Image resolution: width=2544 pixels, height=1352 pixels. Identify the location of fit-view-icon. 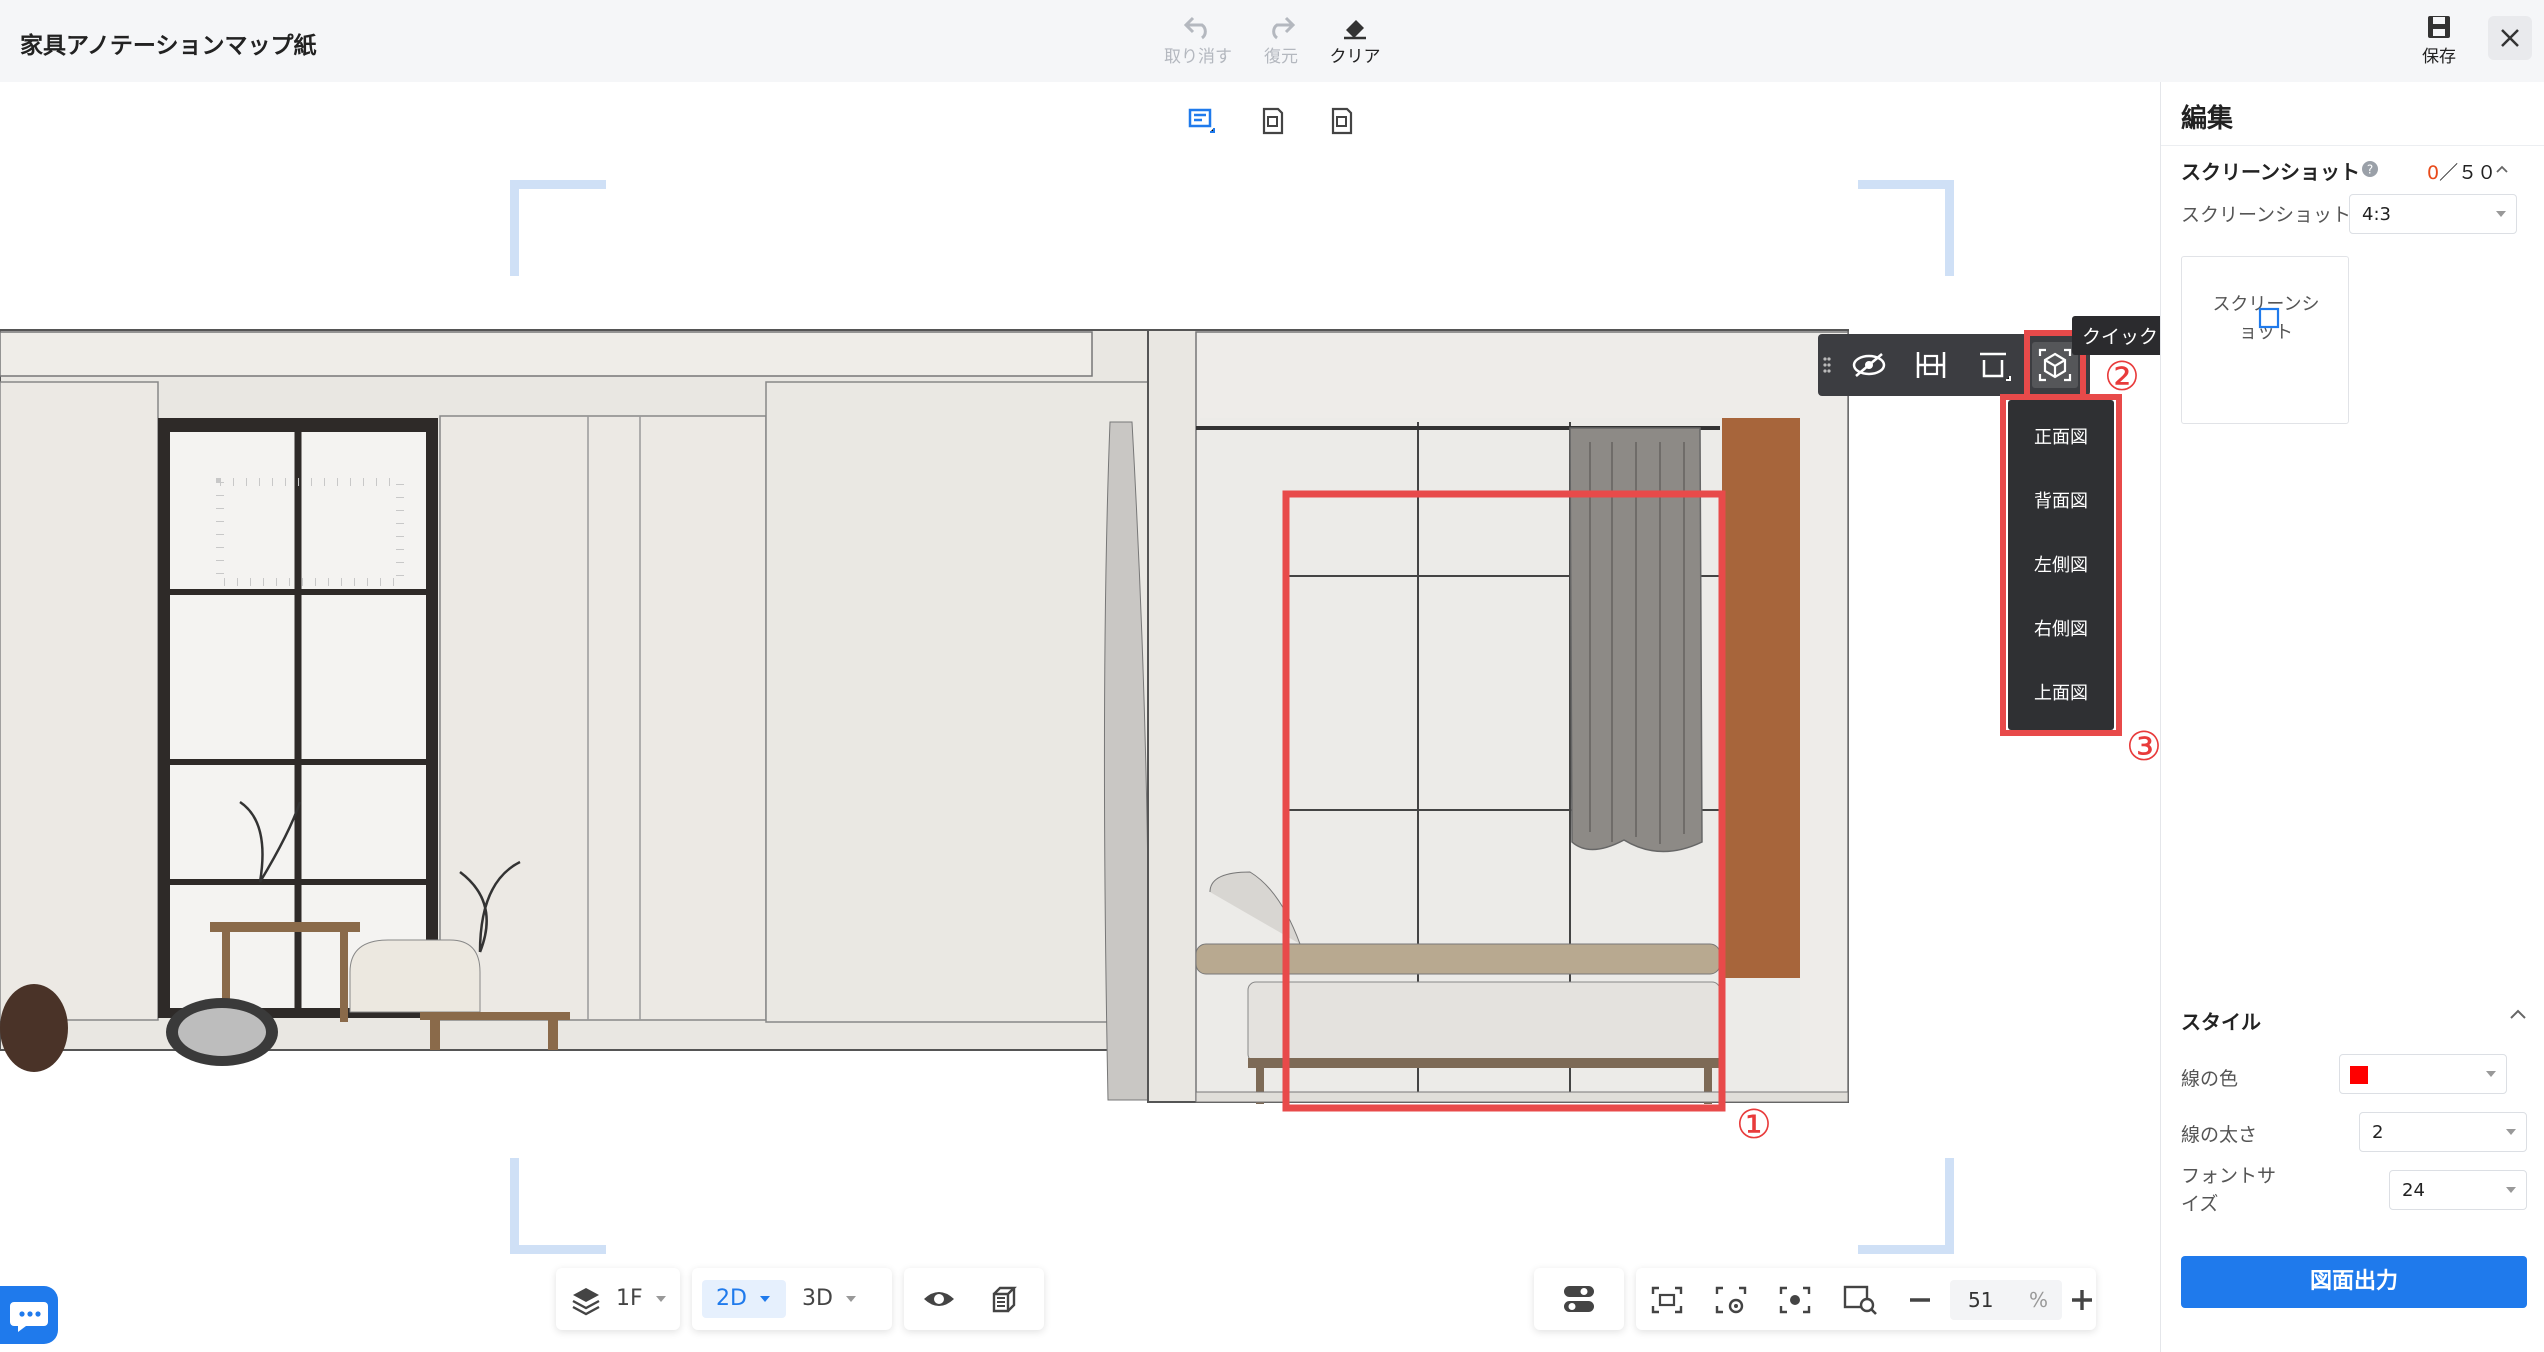
(1667, 1300).